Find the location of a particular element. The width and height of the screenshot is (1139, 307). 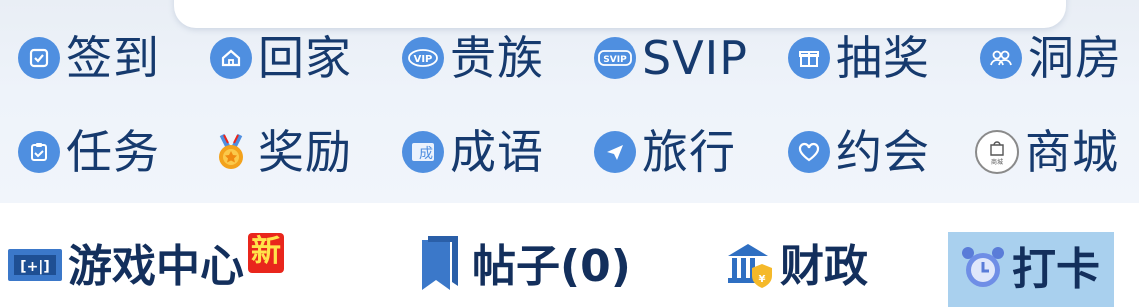

clock-in-button: 打卡 is located at coordinates (1031, 269).